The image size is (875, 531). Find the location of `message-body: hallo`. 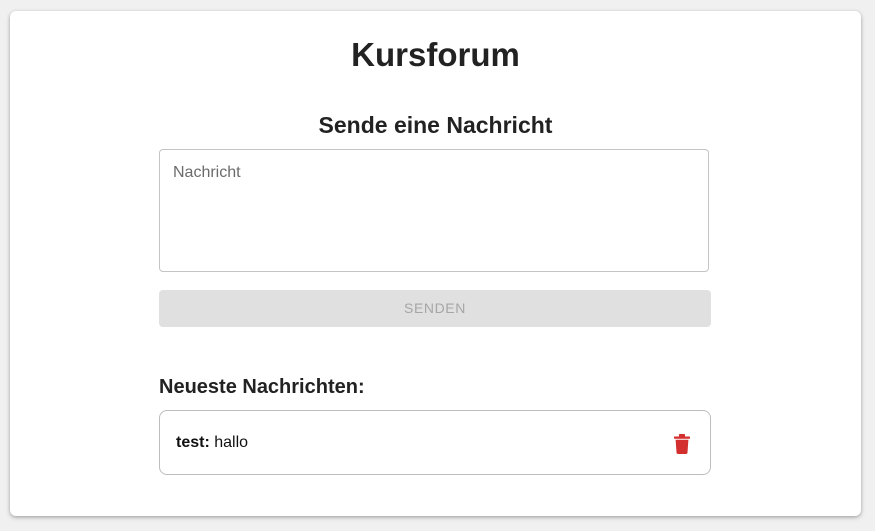

message-body: hallo is located at coordinates (231, 442).